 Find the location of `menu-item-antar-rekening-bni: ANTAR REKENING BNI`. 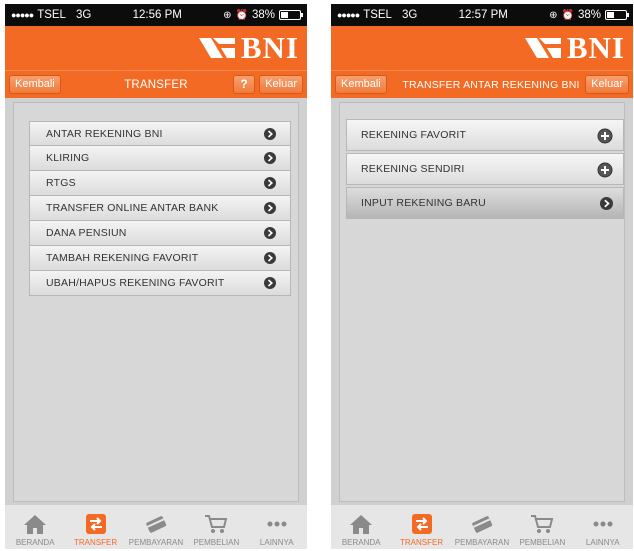

menu-item-antar-rekening-bni: ANTAR REKENING BNI is located at coordinates (160, 133).